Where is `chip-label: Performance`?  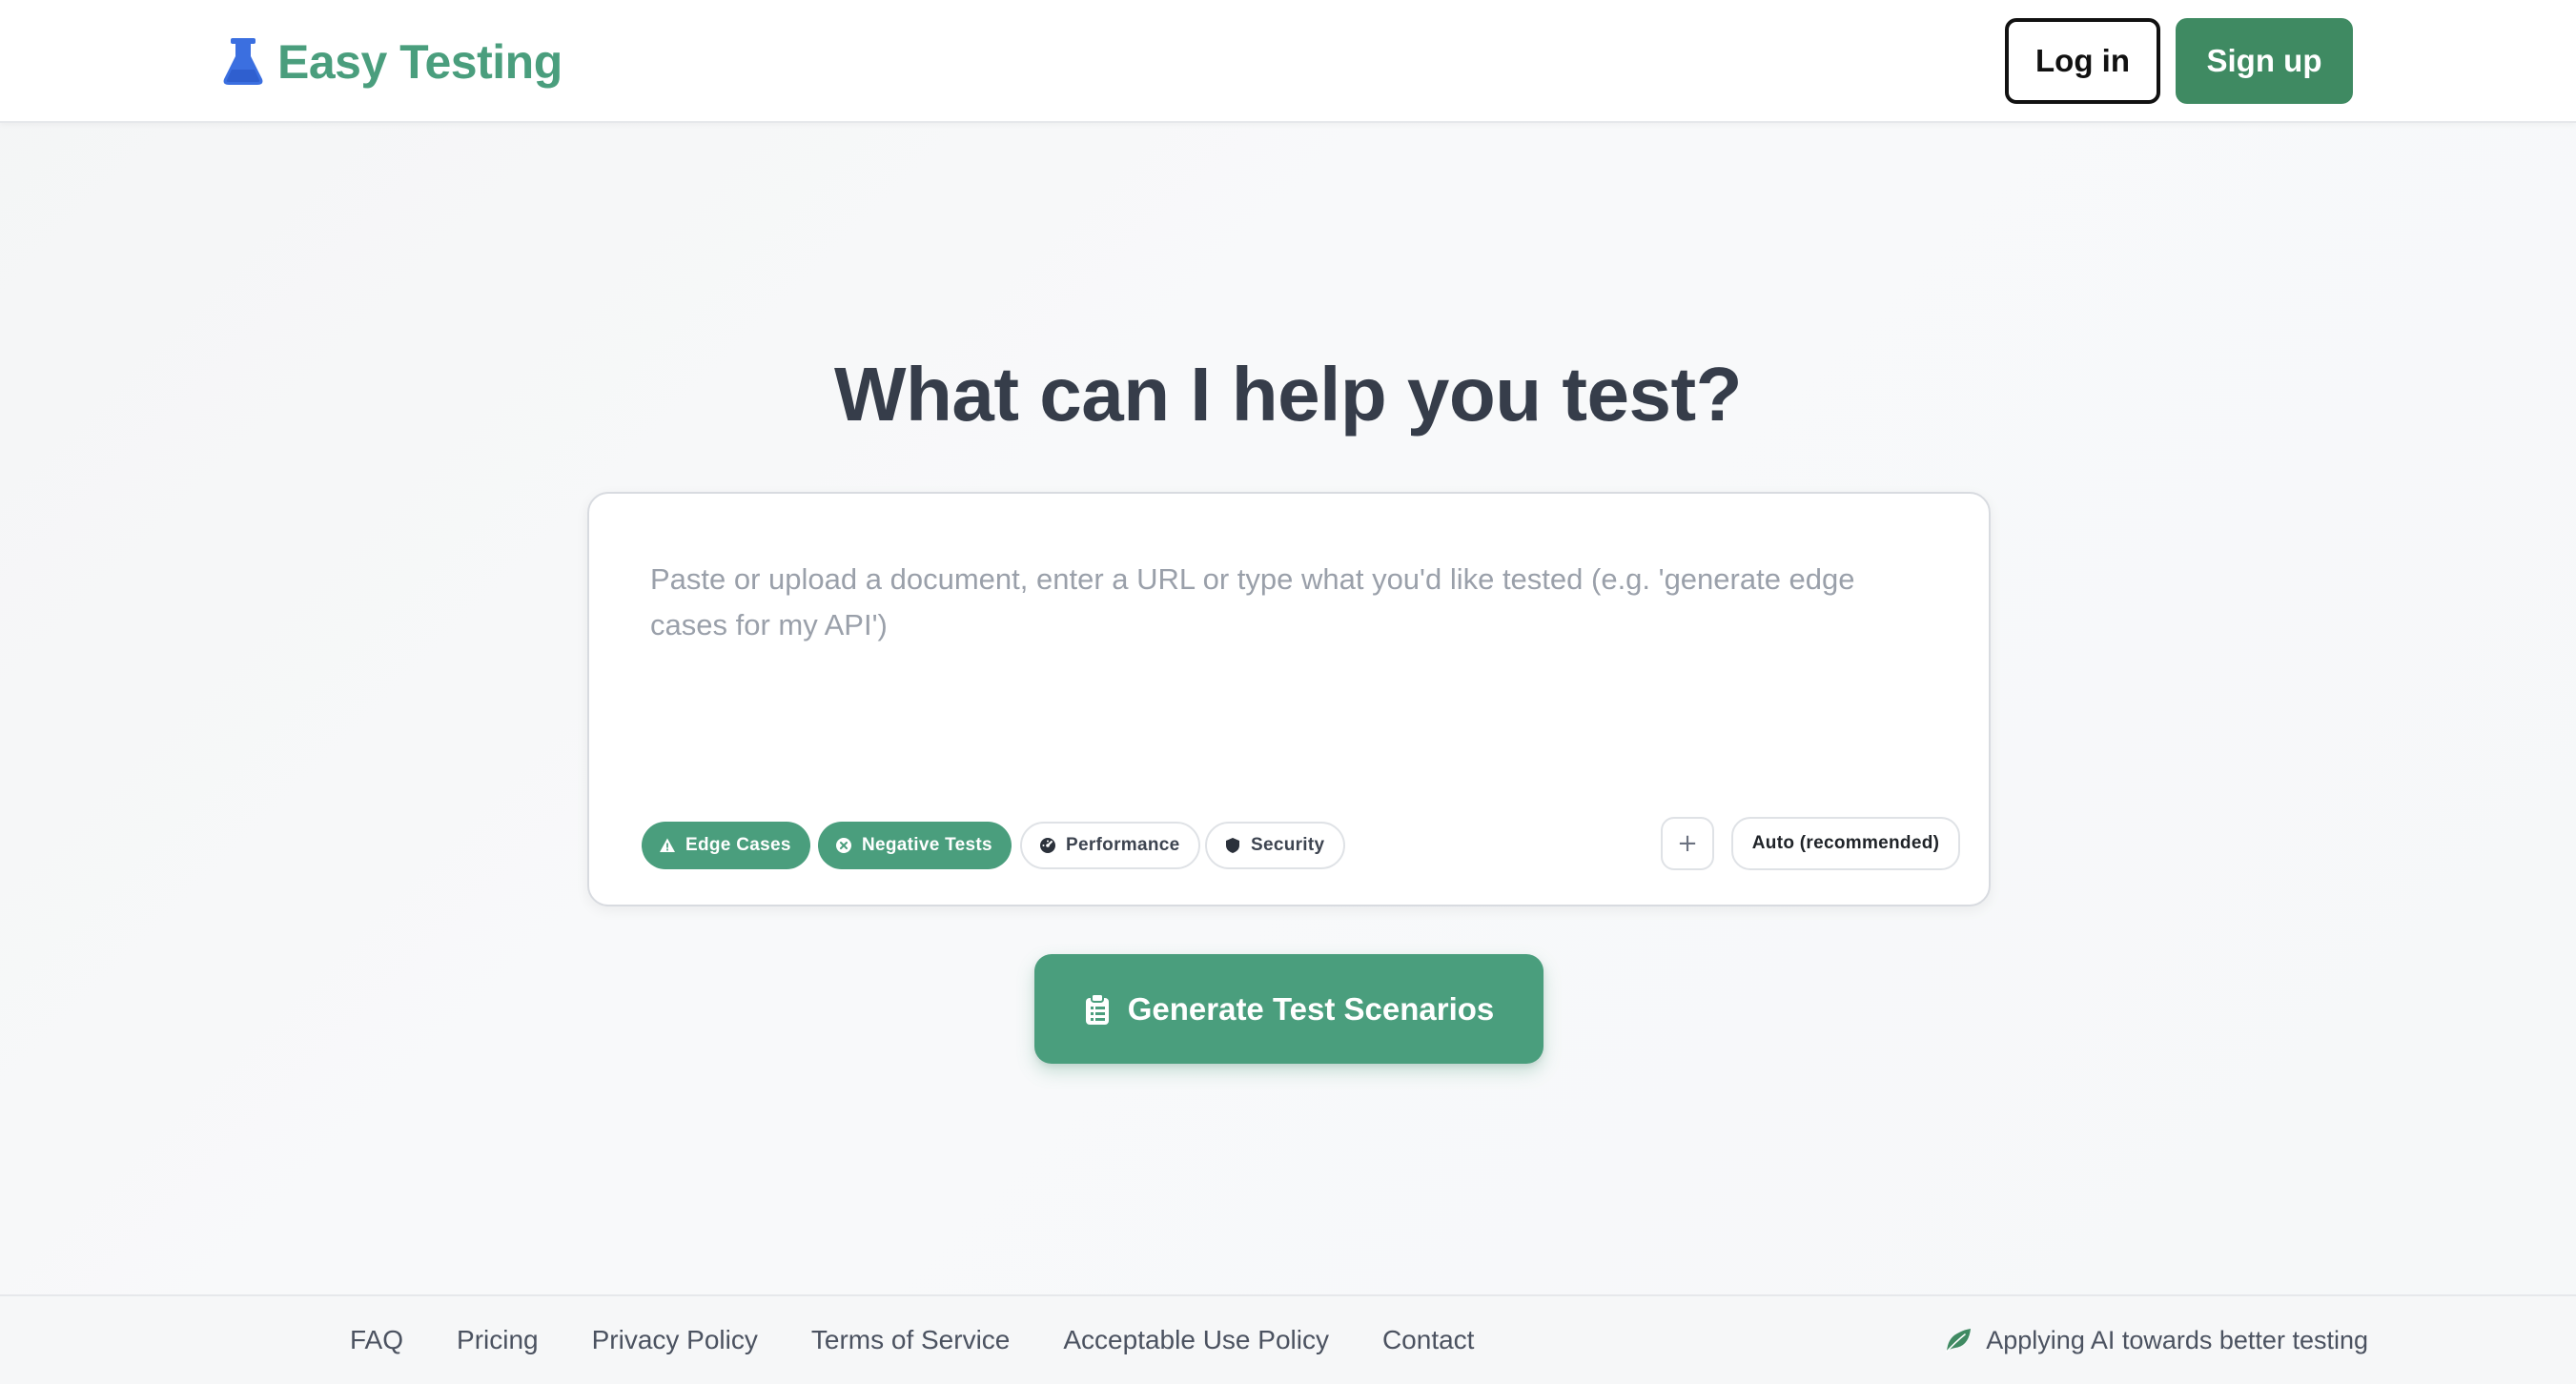 chip-label: Performance is located at coordinates (1123, 845).